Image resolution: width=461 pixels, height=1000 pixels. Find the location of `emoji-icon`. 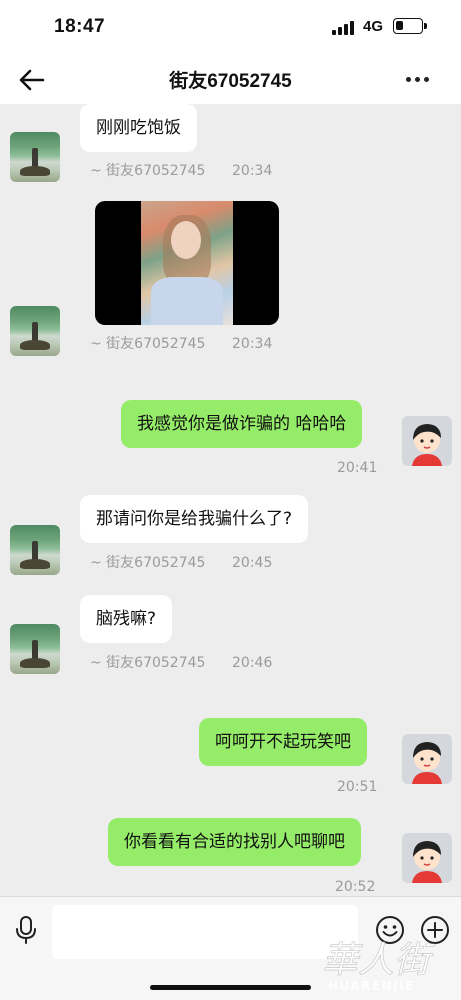

emoji-icon is located at coordinates (390, 930).